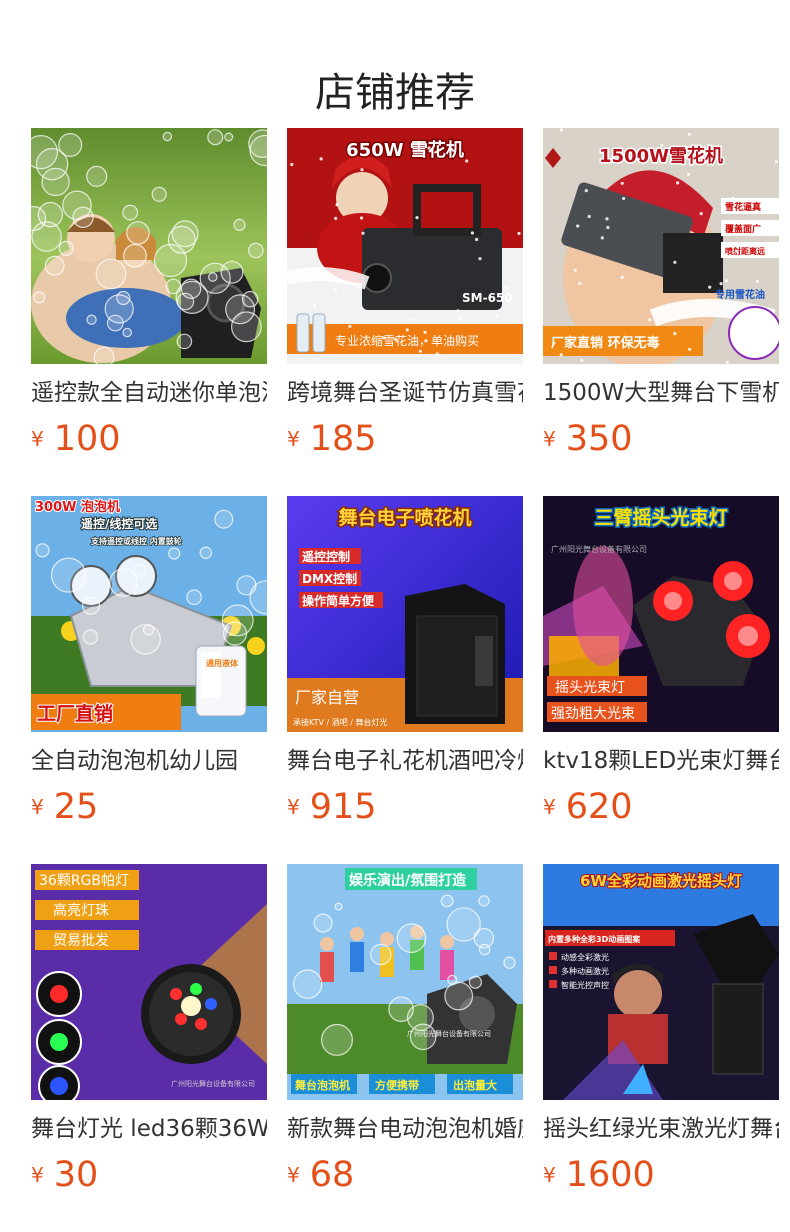  Describe the element at coordinates (405, 982) in the screenshot. I see `product-image: 娱乐演出/氛围打造 广州阳光舞台设备有限公司 舞台泡泡机 方便携带 出泡量大` at that location.